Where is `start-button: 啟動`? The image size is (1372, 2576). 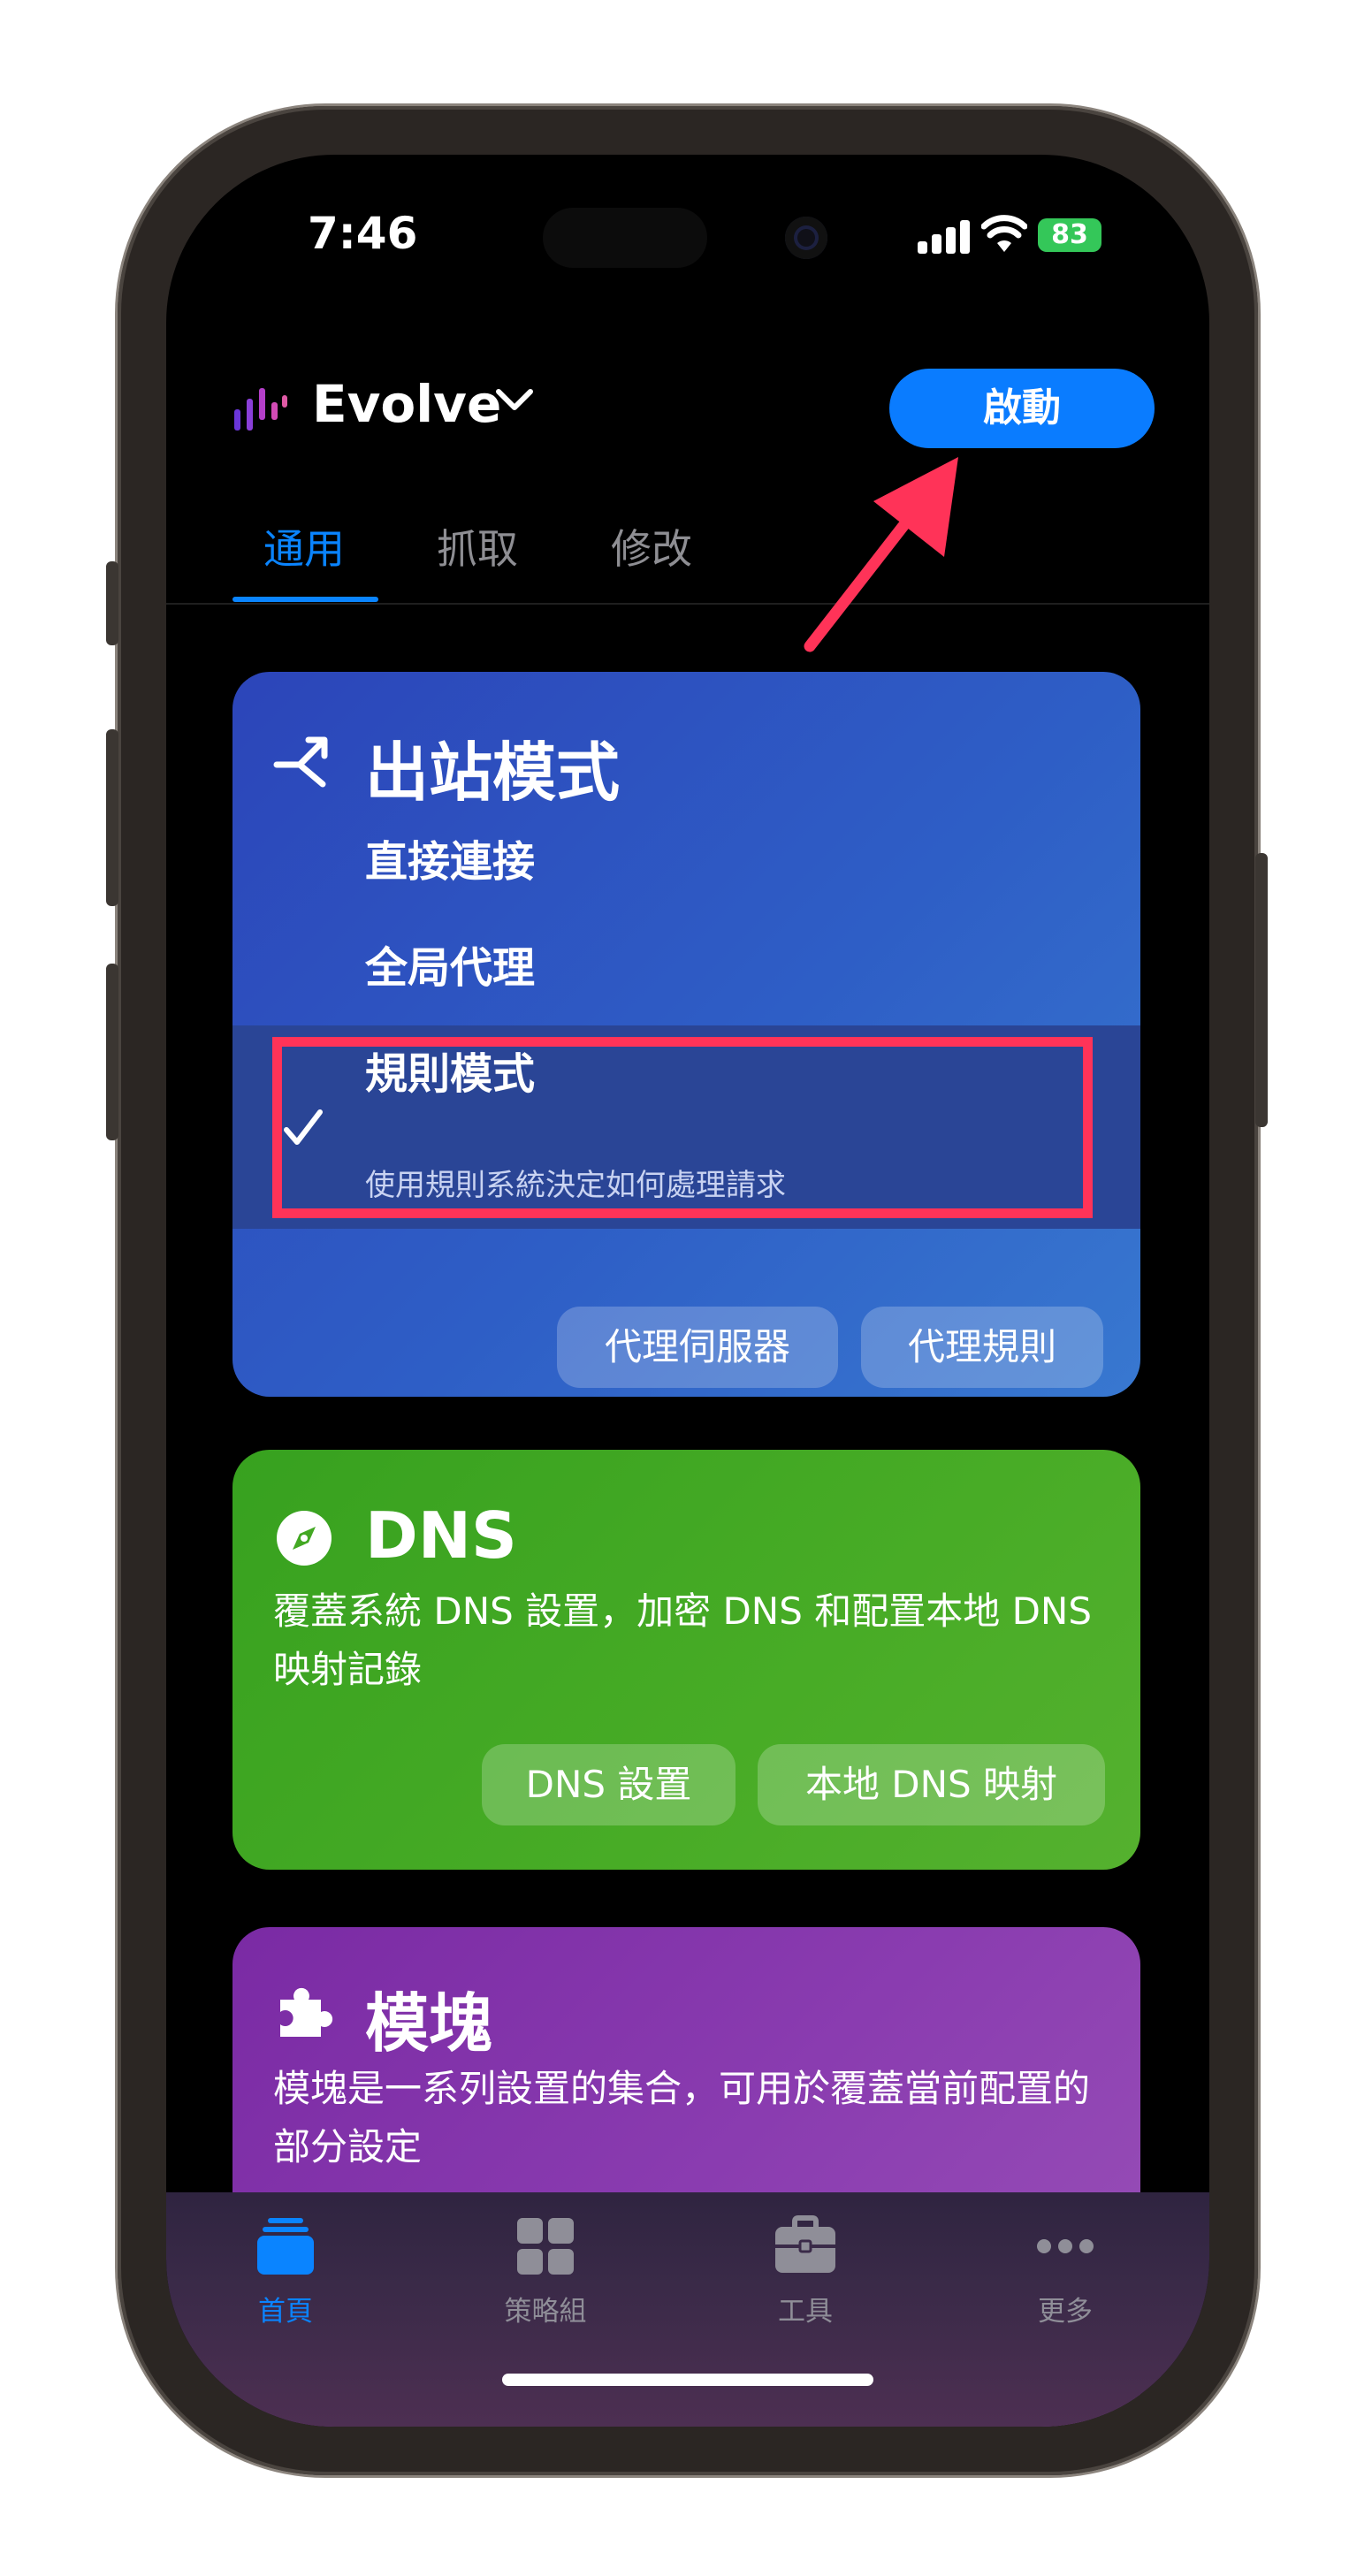
start-button: 啟動 is located at coordinates (1022, 408).